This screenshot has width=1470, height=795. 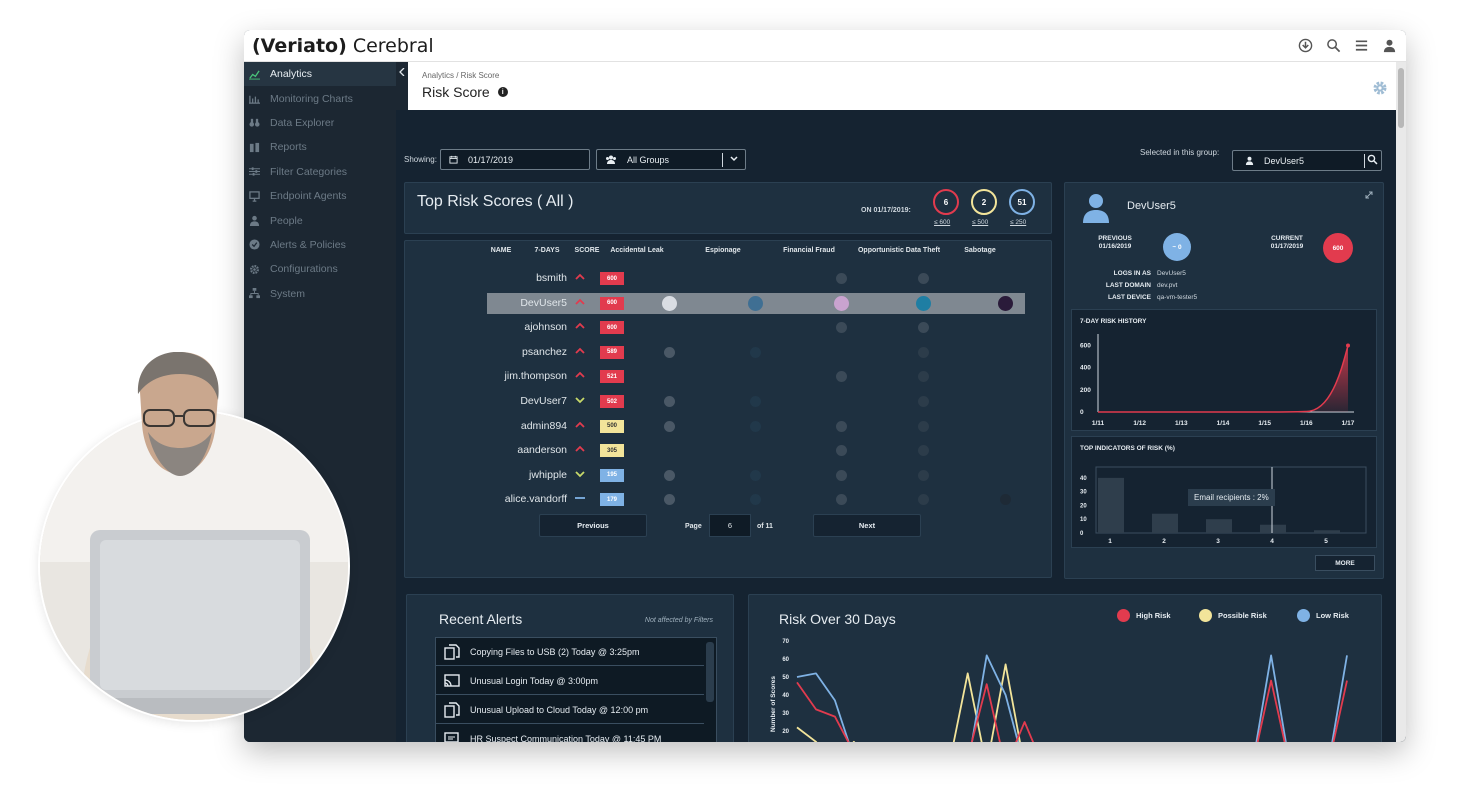 What do you see at coordinates (980, 250) in the screenshot?
I see `column-header: Sabotage` at bounding box center [980, 250].